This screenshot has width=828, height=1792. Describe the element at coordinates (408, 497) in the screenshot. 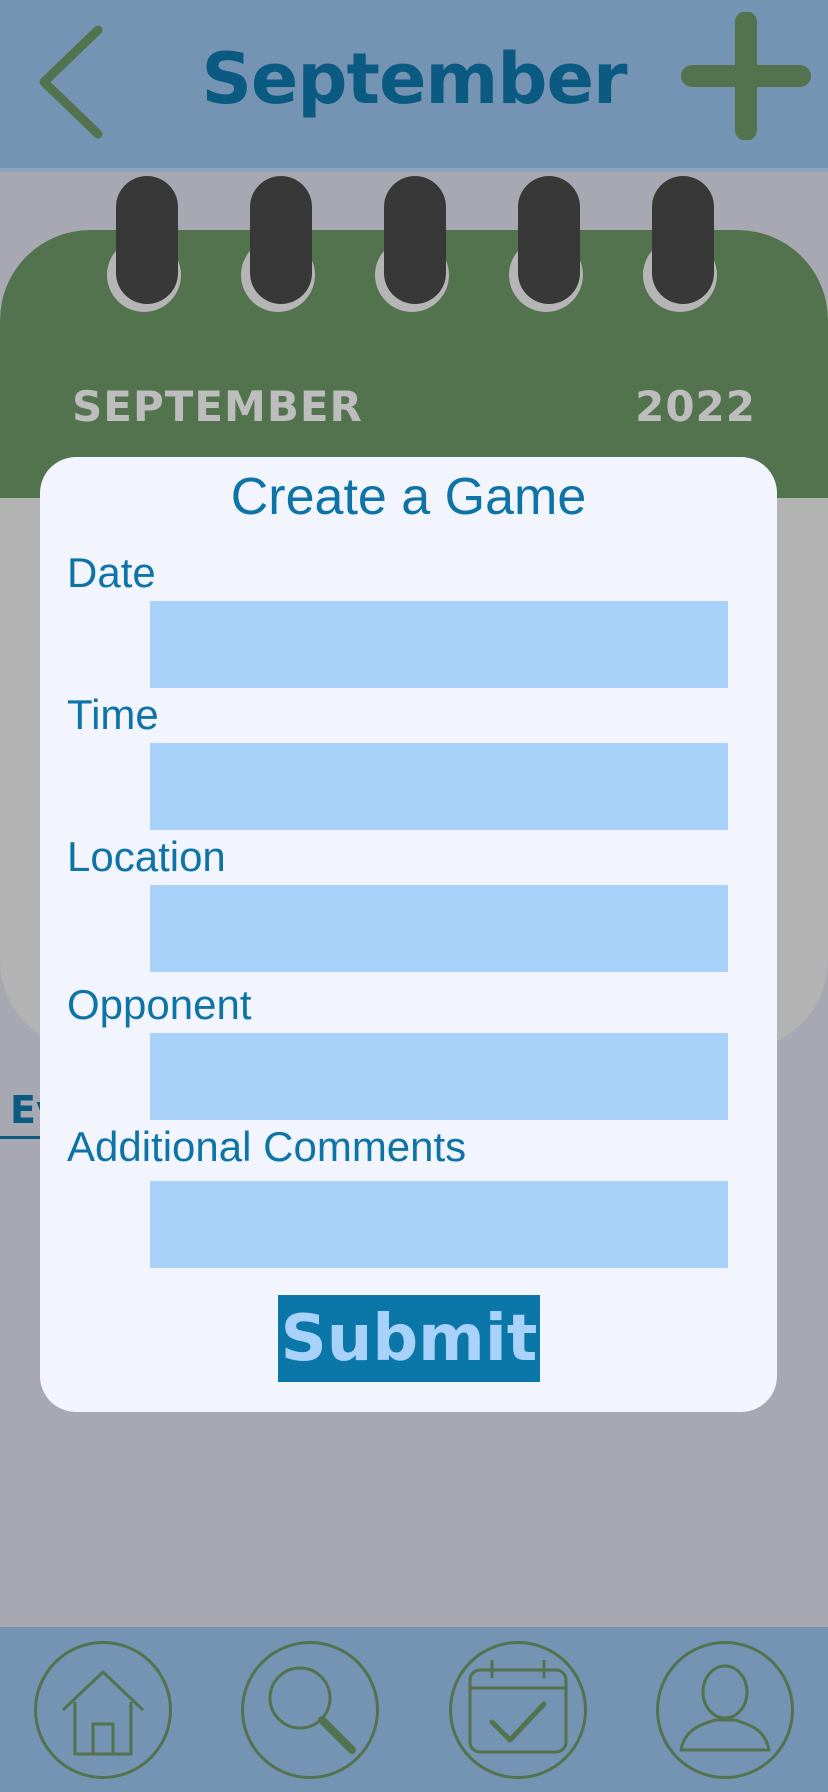

I see `modal-title: Create a Game` at that location.